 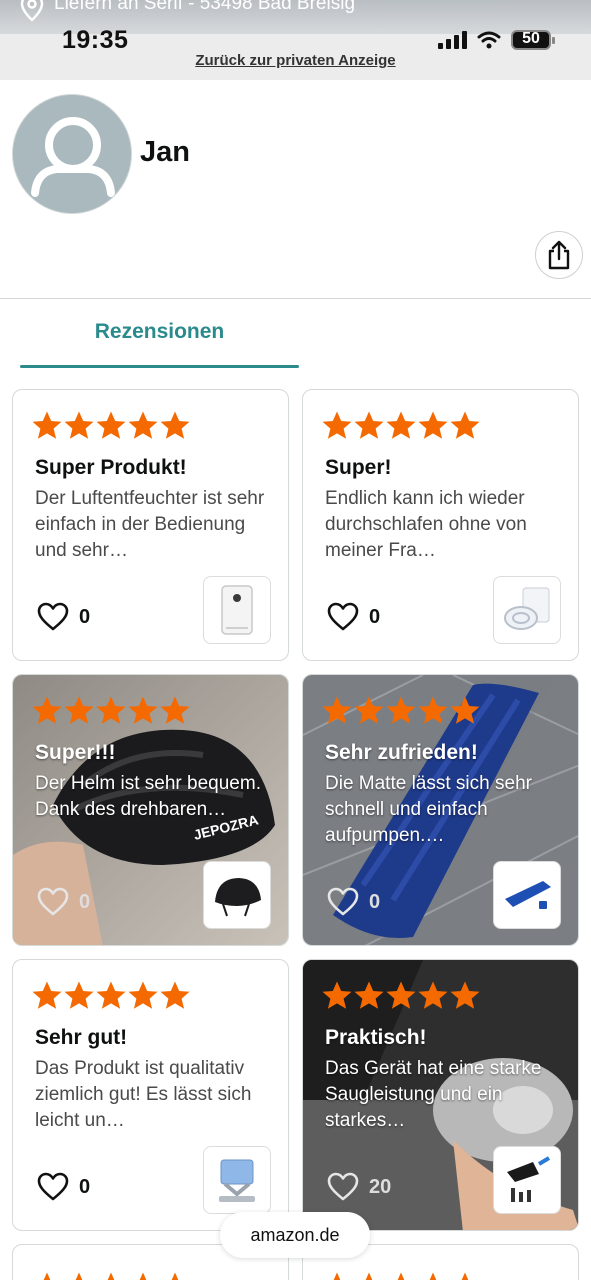 What do you see at coordinates (159, 366) in the screenshot?
I see `tab-active-indicator` at bounding box center [159, 366].